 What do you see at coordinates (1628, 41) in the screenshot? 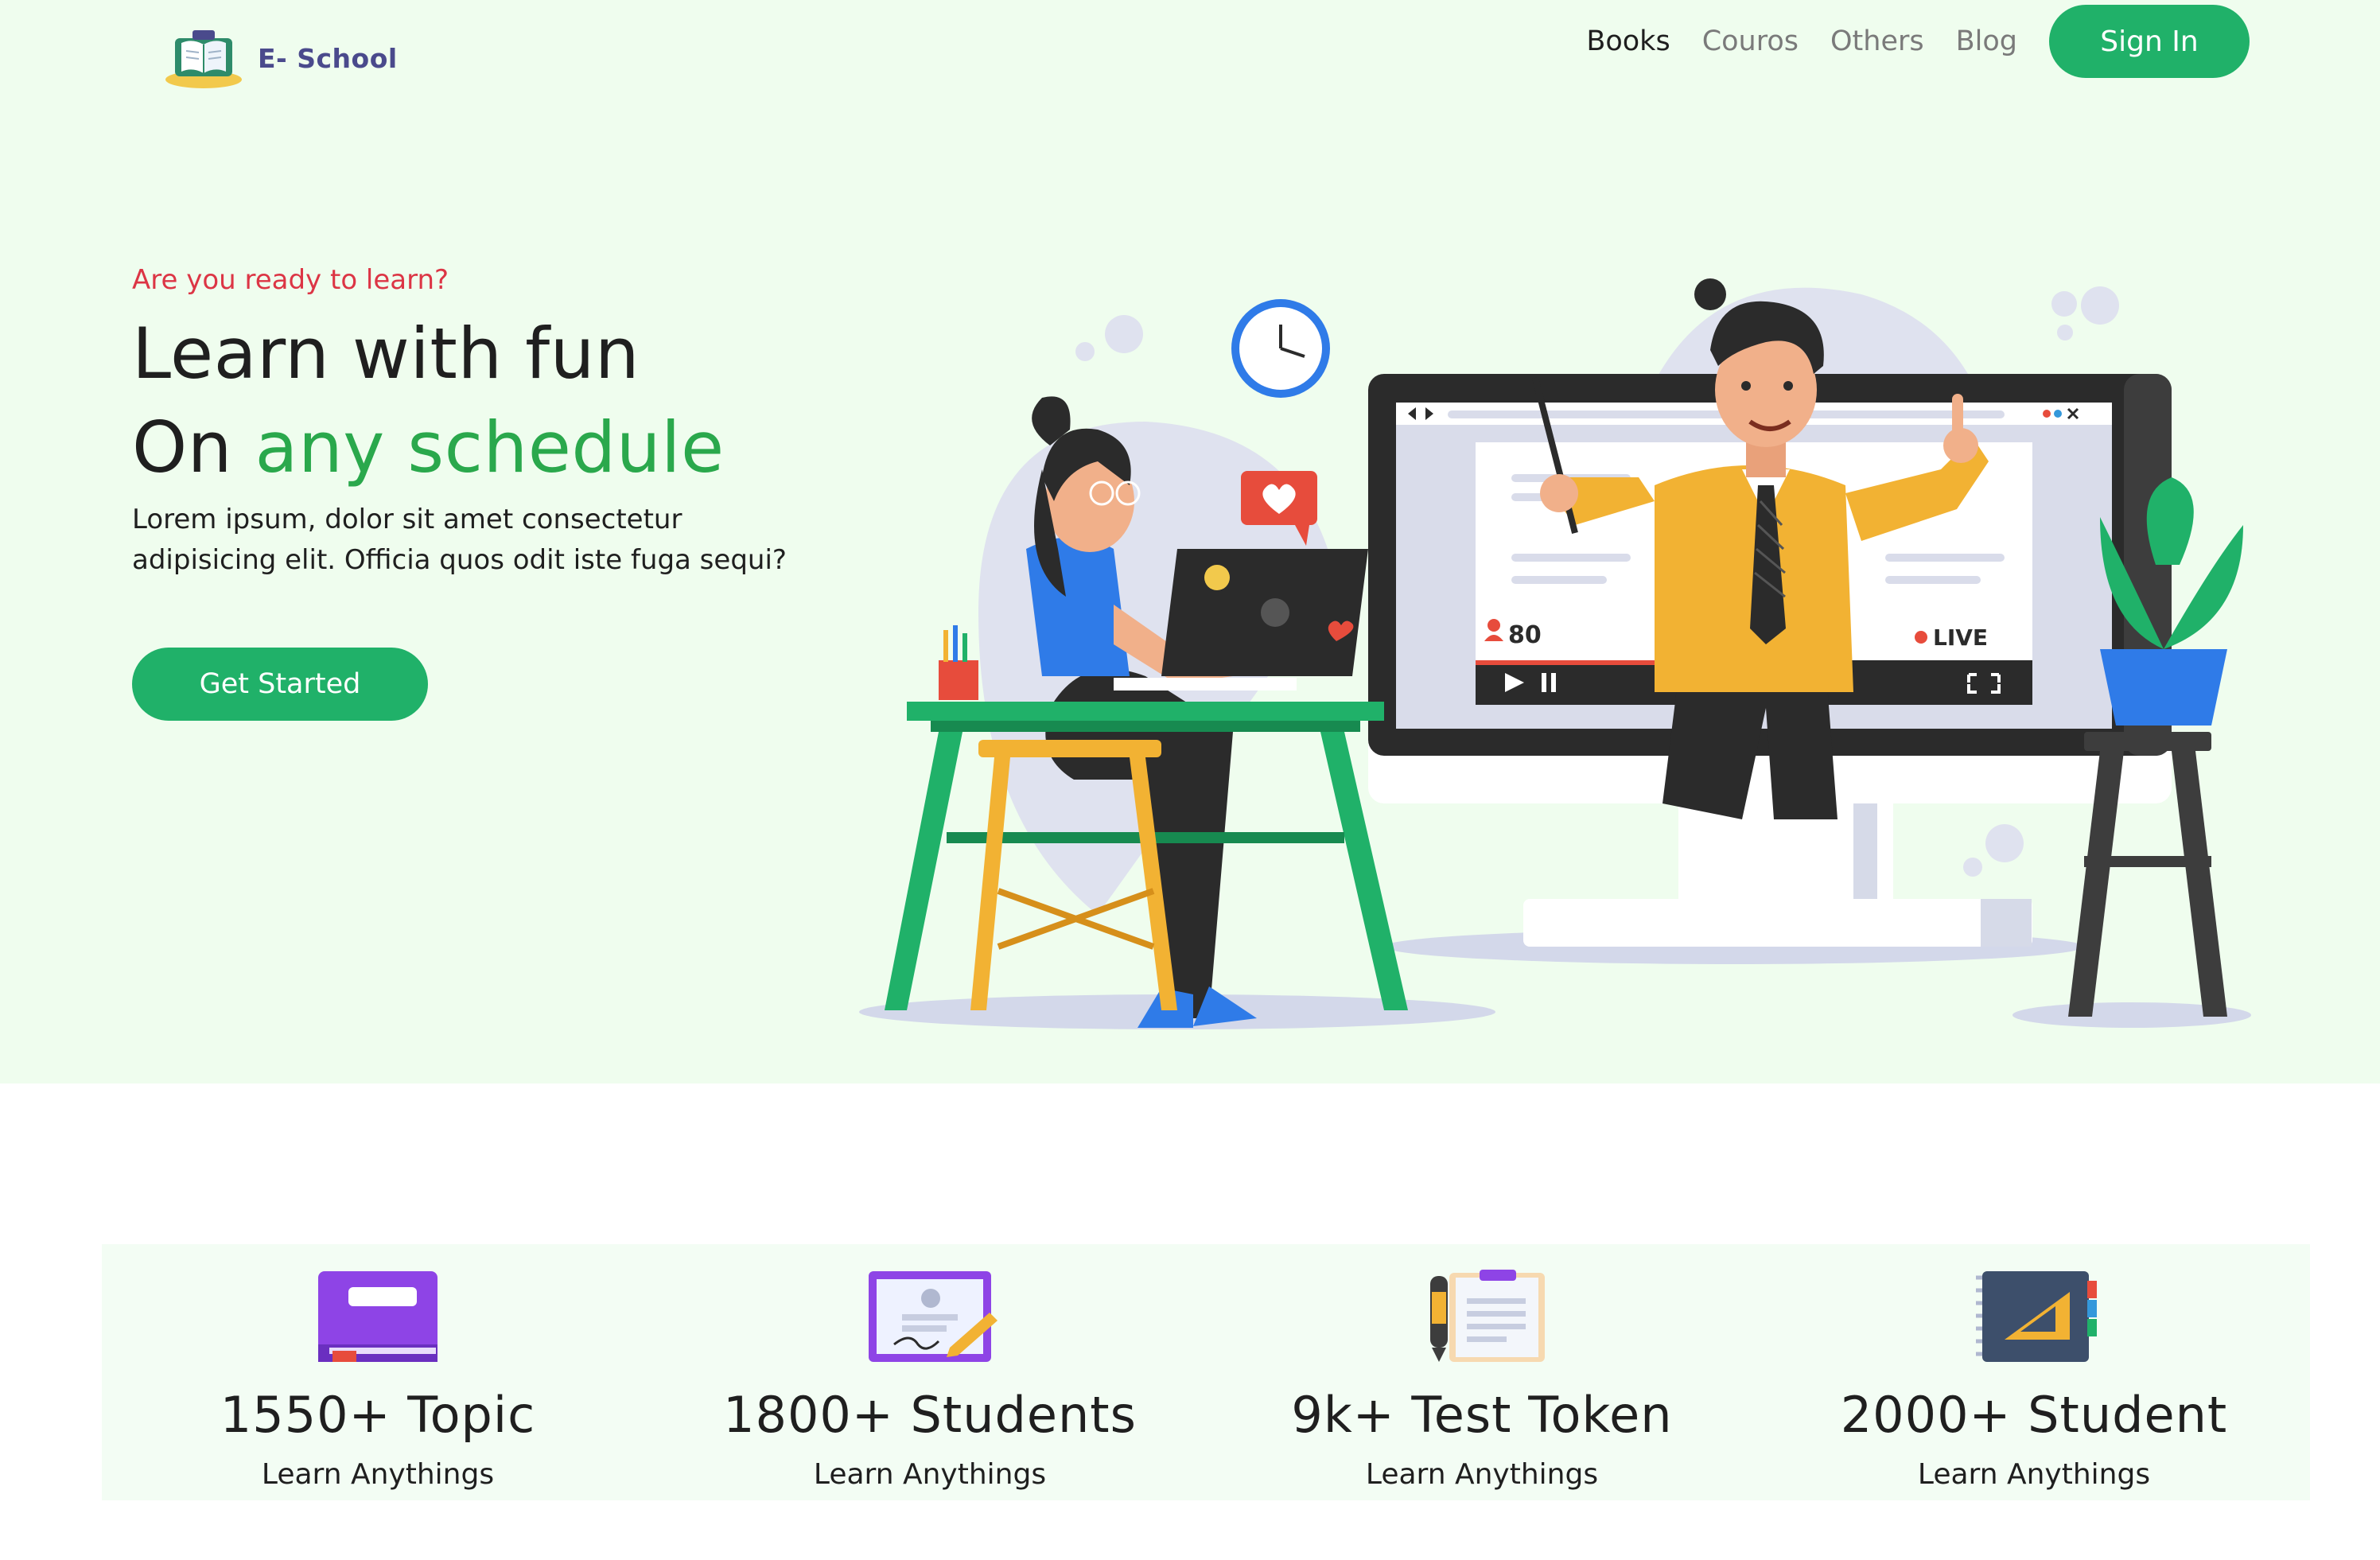
I see `nav-link-books: Books` at bounding box center [1628, 41].